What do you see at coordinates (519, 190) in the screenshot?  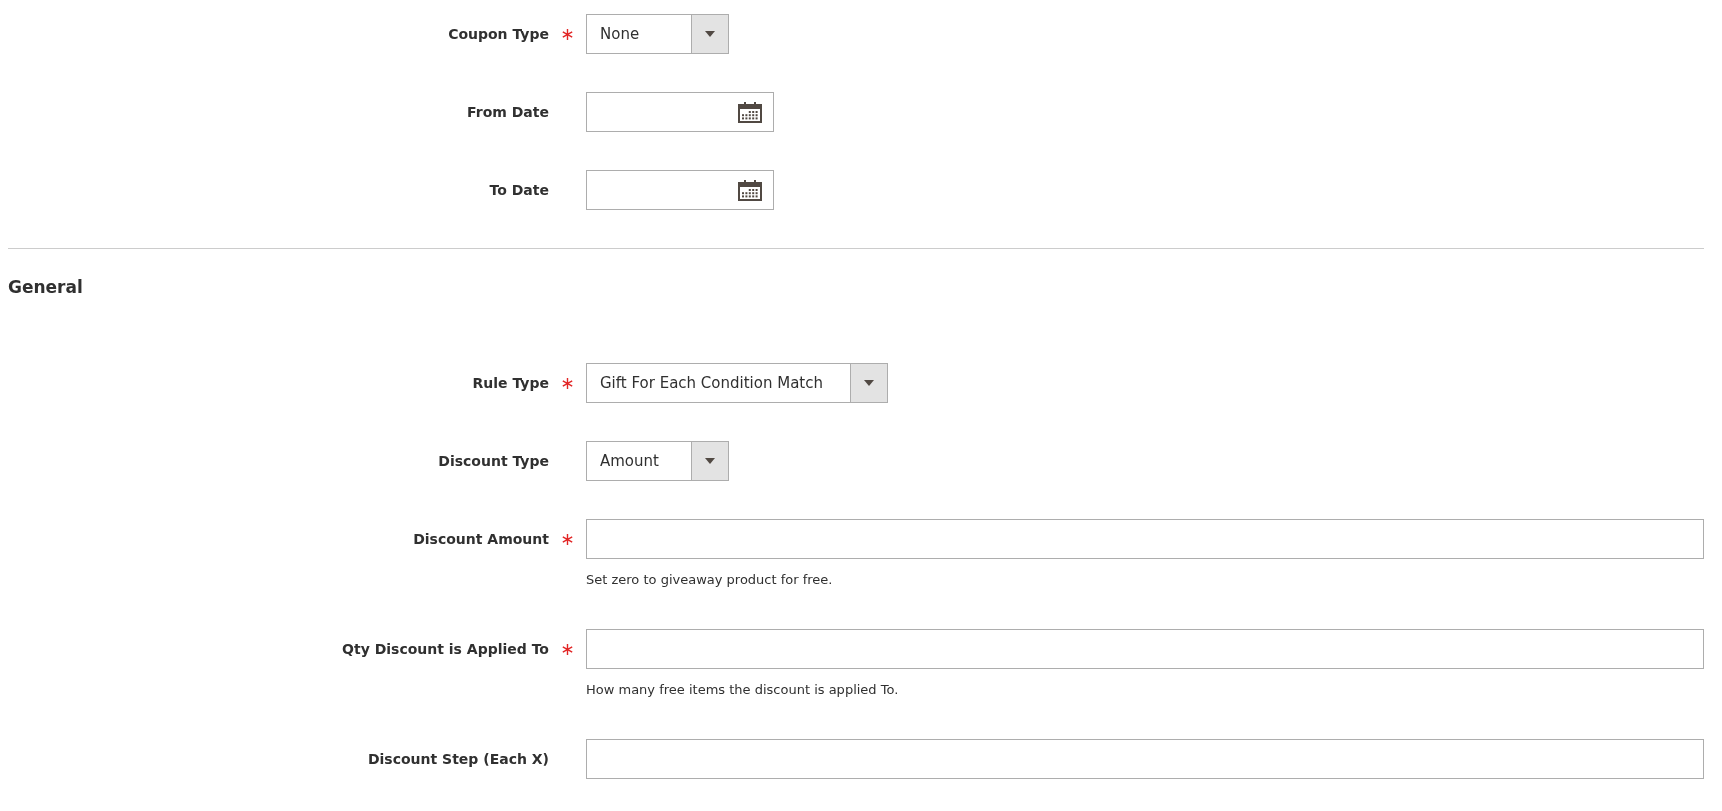 I see `field-label: To Date` at bounding box center [519, 190].